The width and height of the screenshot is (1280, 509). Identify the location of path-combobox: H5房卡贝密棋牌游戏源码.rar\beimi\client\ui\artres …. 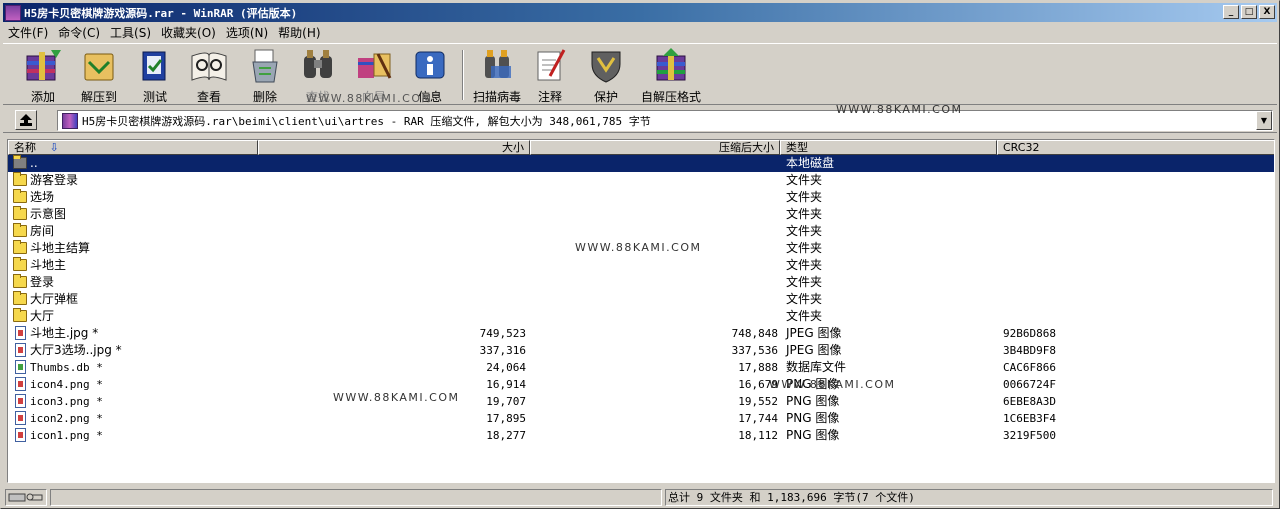
(665, 120).